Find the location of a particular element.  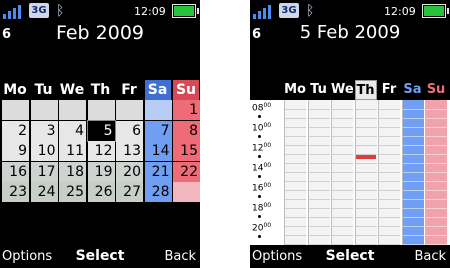

day-cell: 5 is located at coordinates (101, 130).